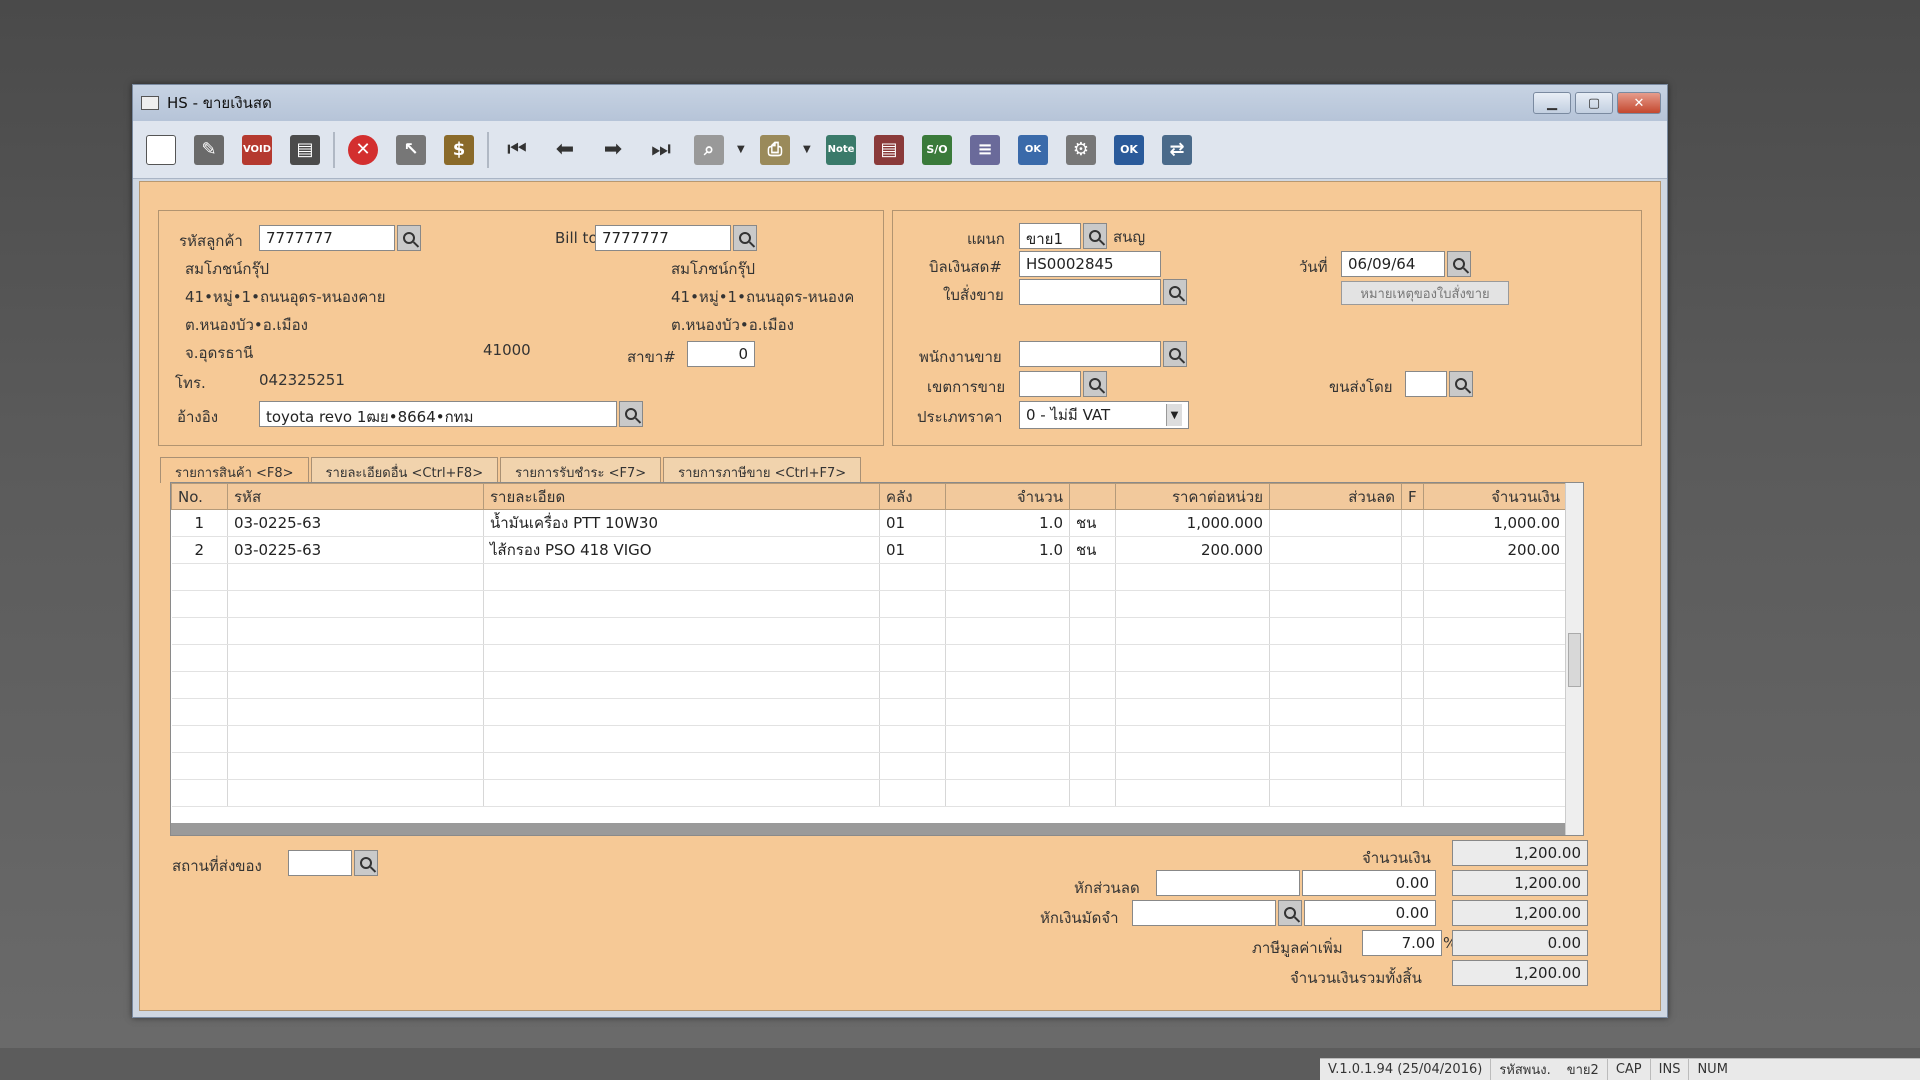 The image size is (1920, 1080). I want to click on ship-place-lookup-icon, so click(366, 863).